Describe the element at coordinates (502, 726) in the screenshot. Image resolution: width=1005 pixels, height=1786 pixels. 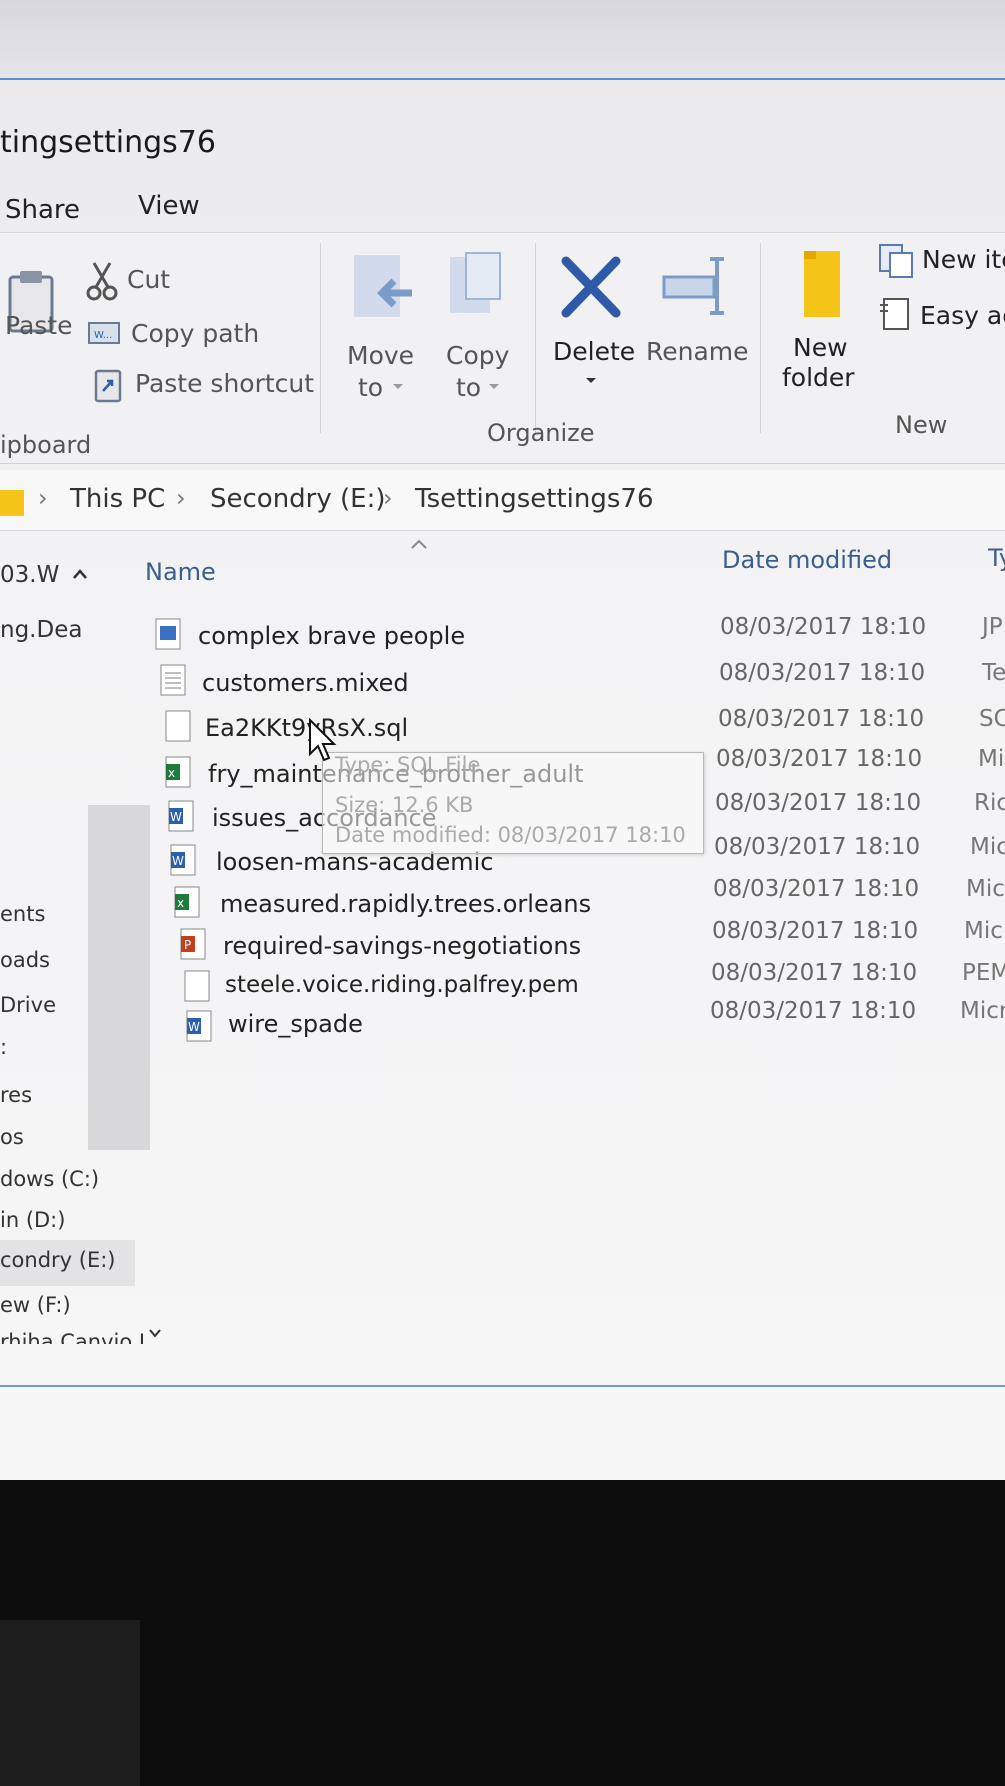
I see `file-row: Ea2KKt9yRsX.sql 08/03/2017 18:10 SC` at that location.